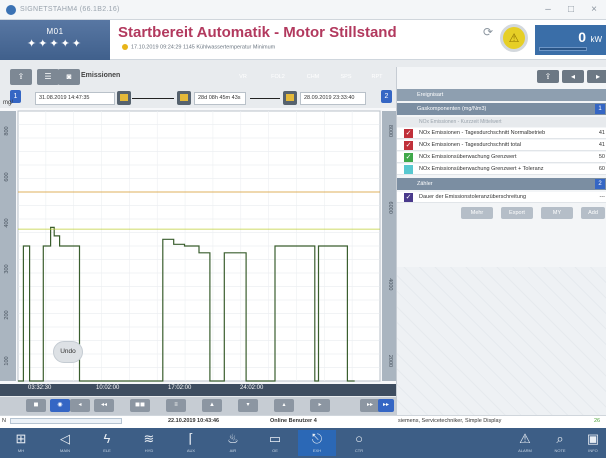 The height and width of the screenshot is (458, 606). What do you see at coordinates (317, 438) in the screenshot?
I see `bottom-nav-icon: ⎋` at bounding box center [317, 438].